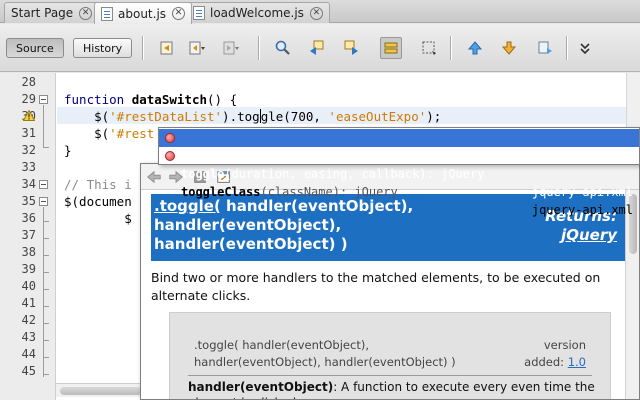  I want to click on editor-tab-bar: Start Page ✕ about.js ✕ loadWelcome.js ✕, so click(320, 12).